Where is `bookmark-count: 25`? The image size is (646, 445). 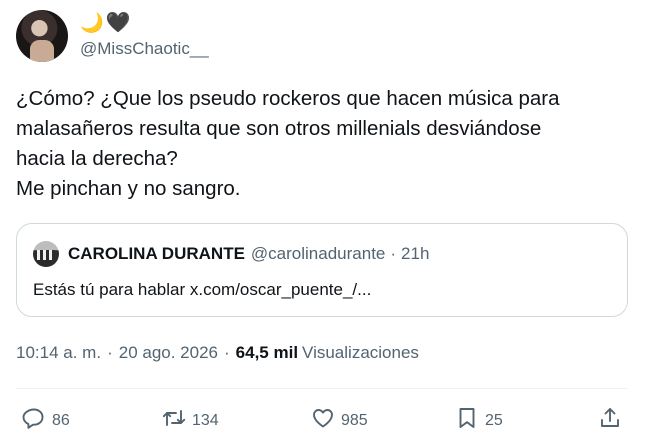
bookmark-count: 25 is located at coordinates (494, 420).